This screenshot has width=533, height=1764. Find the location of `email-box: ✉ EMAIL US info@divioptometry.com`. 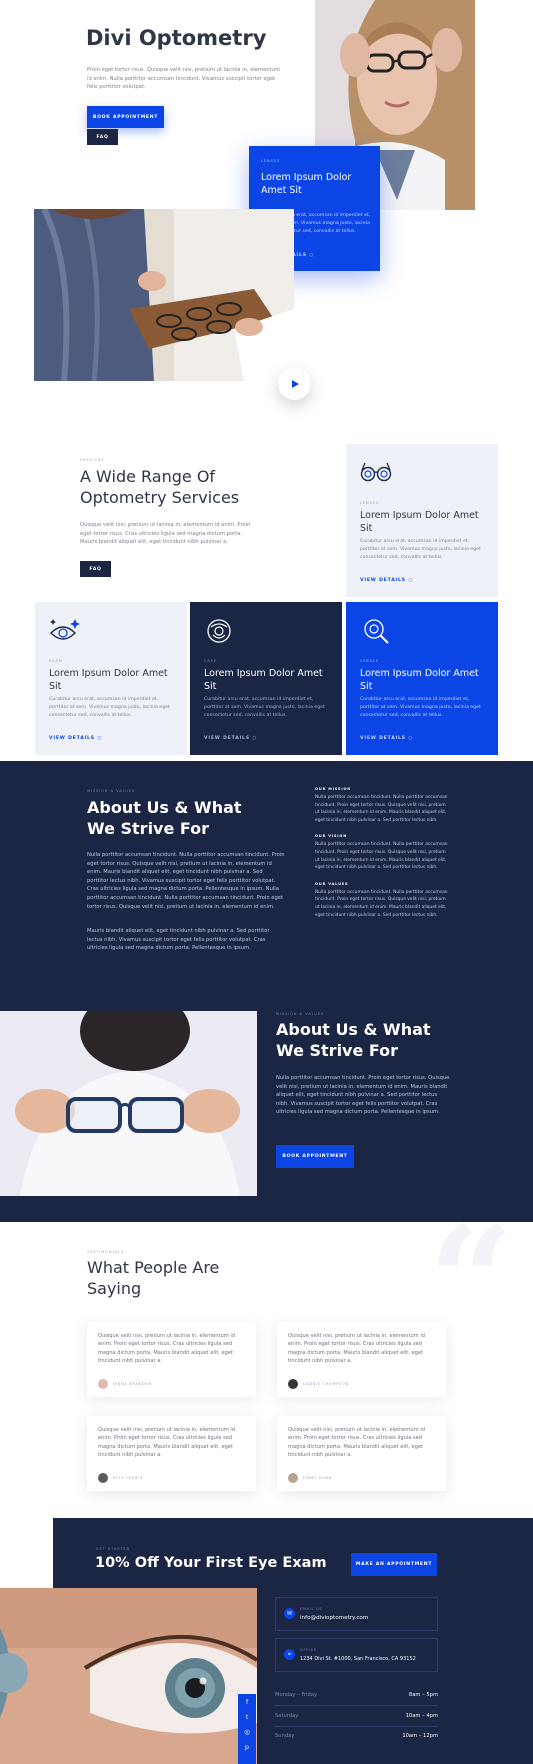

email-box: ✉ EMAIL US info@divioptometry.com is located at coordinates (356, 1614).